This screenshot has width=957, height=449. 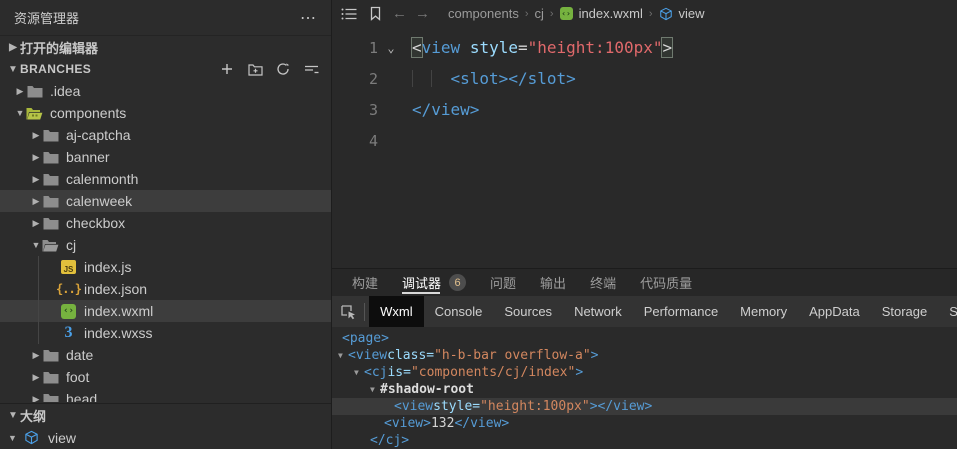 I want to click on breadcrumb-item-components: components, so click(x=483, y=13).